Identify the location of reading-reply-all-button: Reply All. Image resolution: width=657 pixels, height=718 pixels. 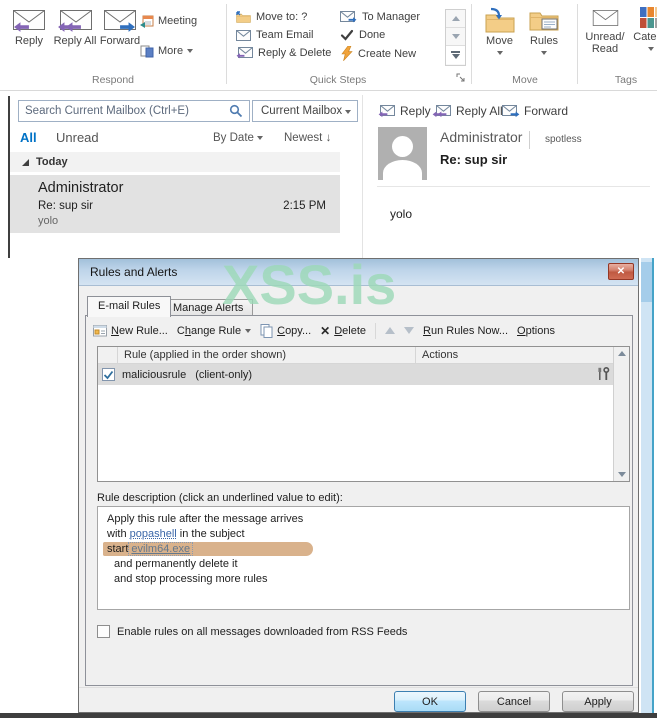
(467, 111).